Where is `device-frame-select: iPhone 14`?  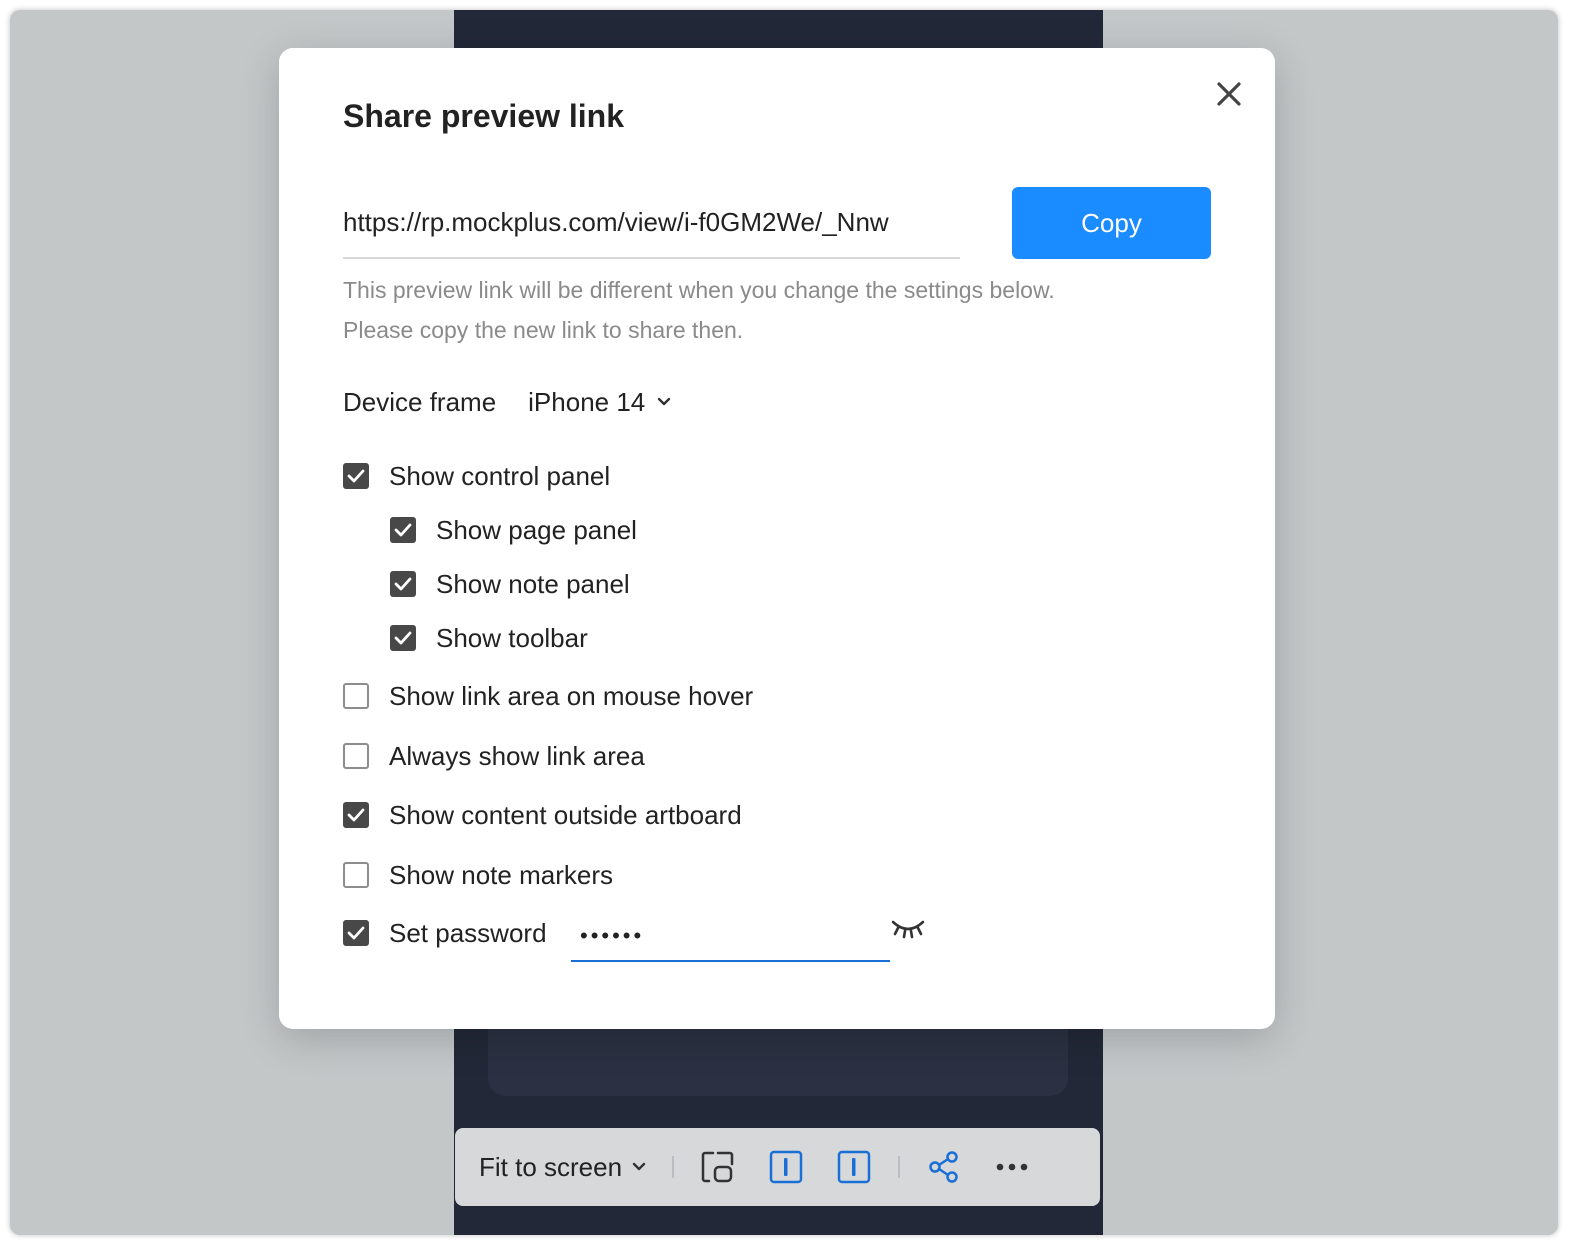
device-frame-select: iPhone 14 is located at coordinates (599, 402).